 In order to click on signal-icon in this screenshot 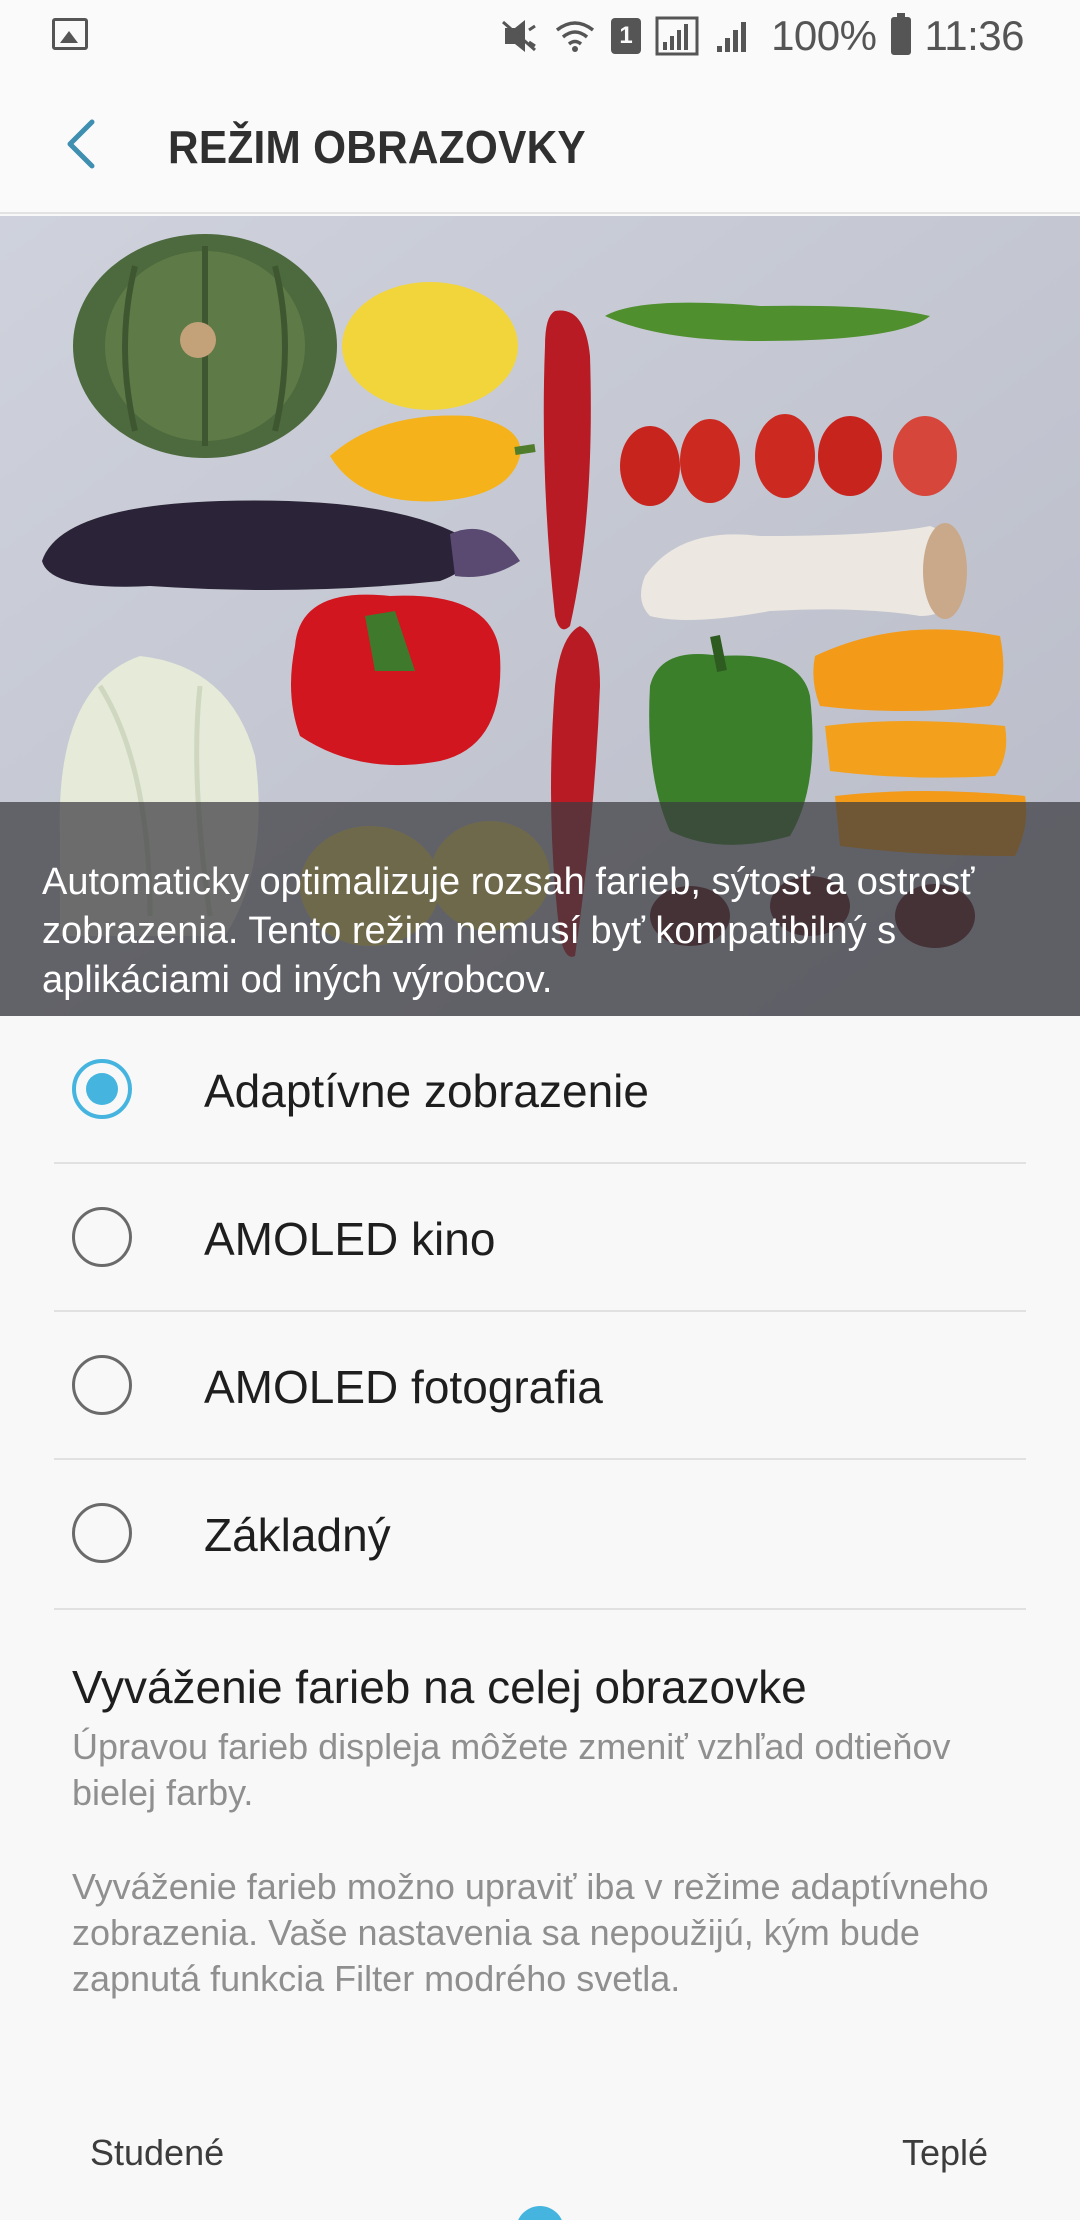, I will do `click(677, 36)`.